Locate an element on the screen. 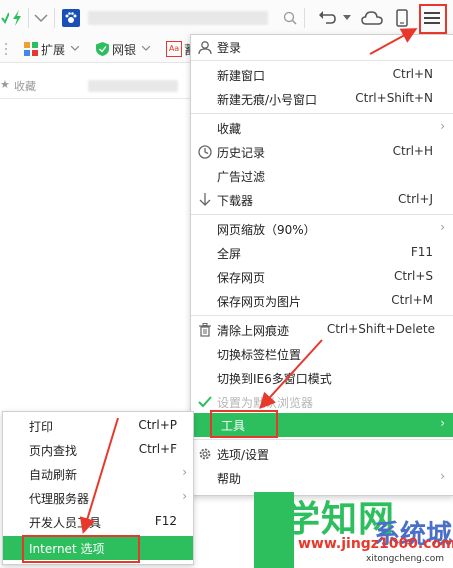 The width and height of the screenshot is (453, 568). watermark-url1: www.jingz1000.com is located at coordinates (375, 544).